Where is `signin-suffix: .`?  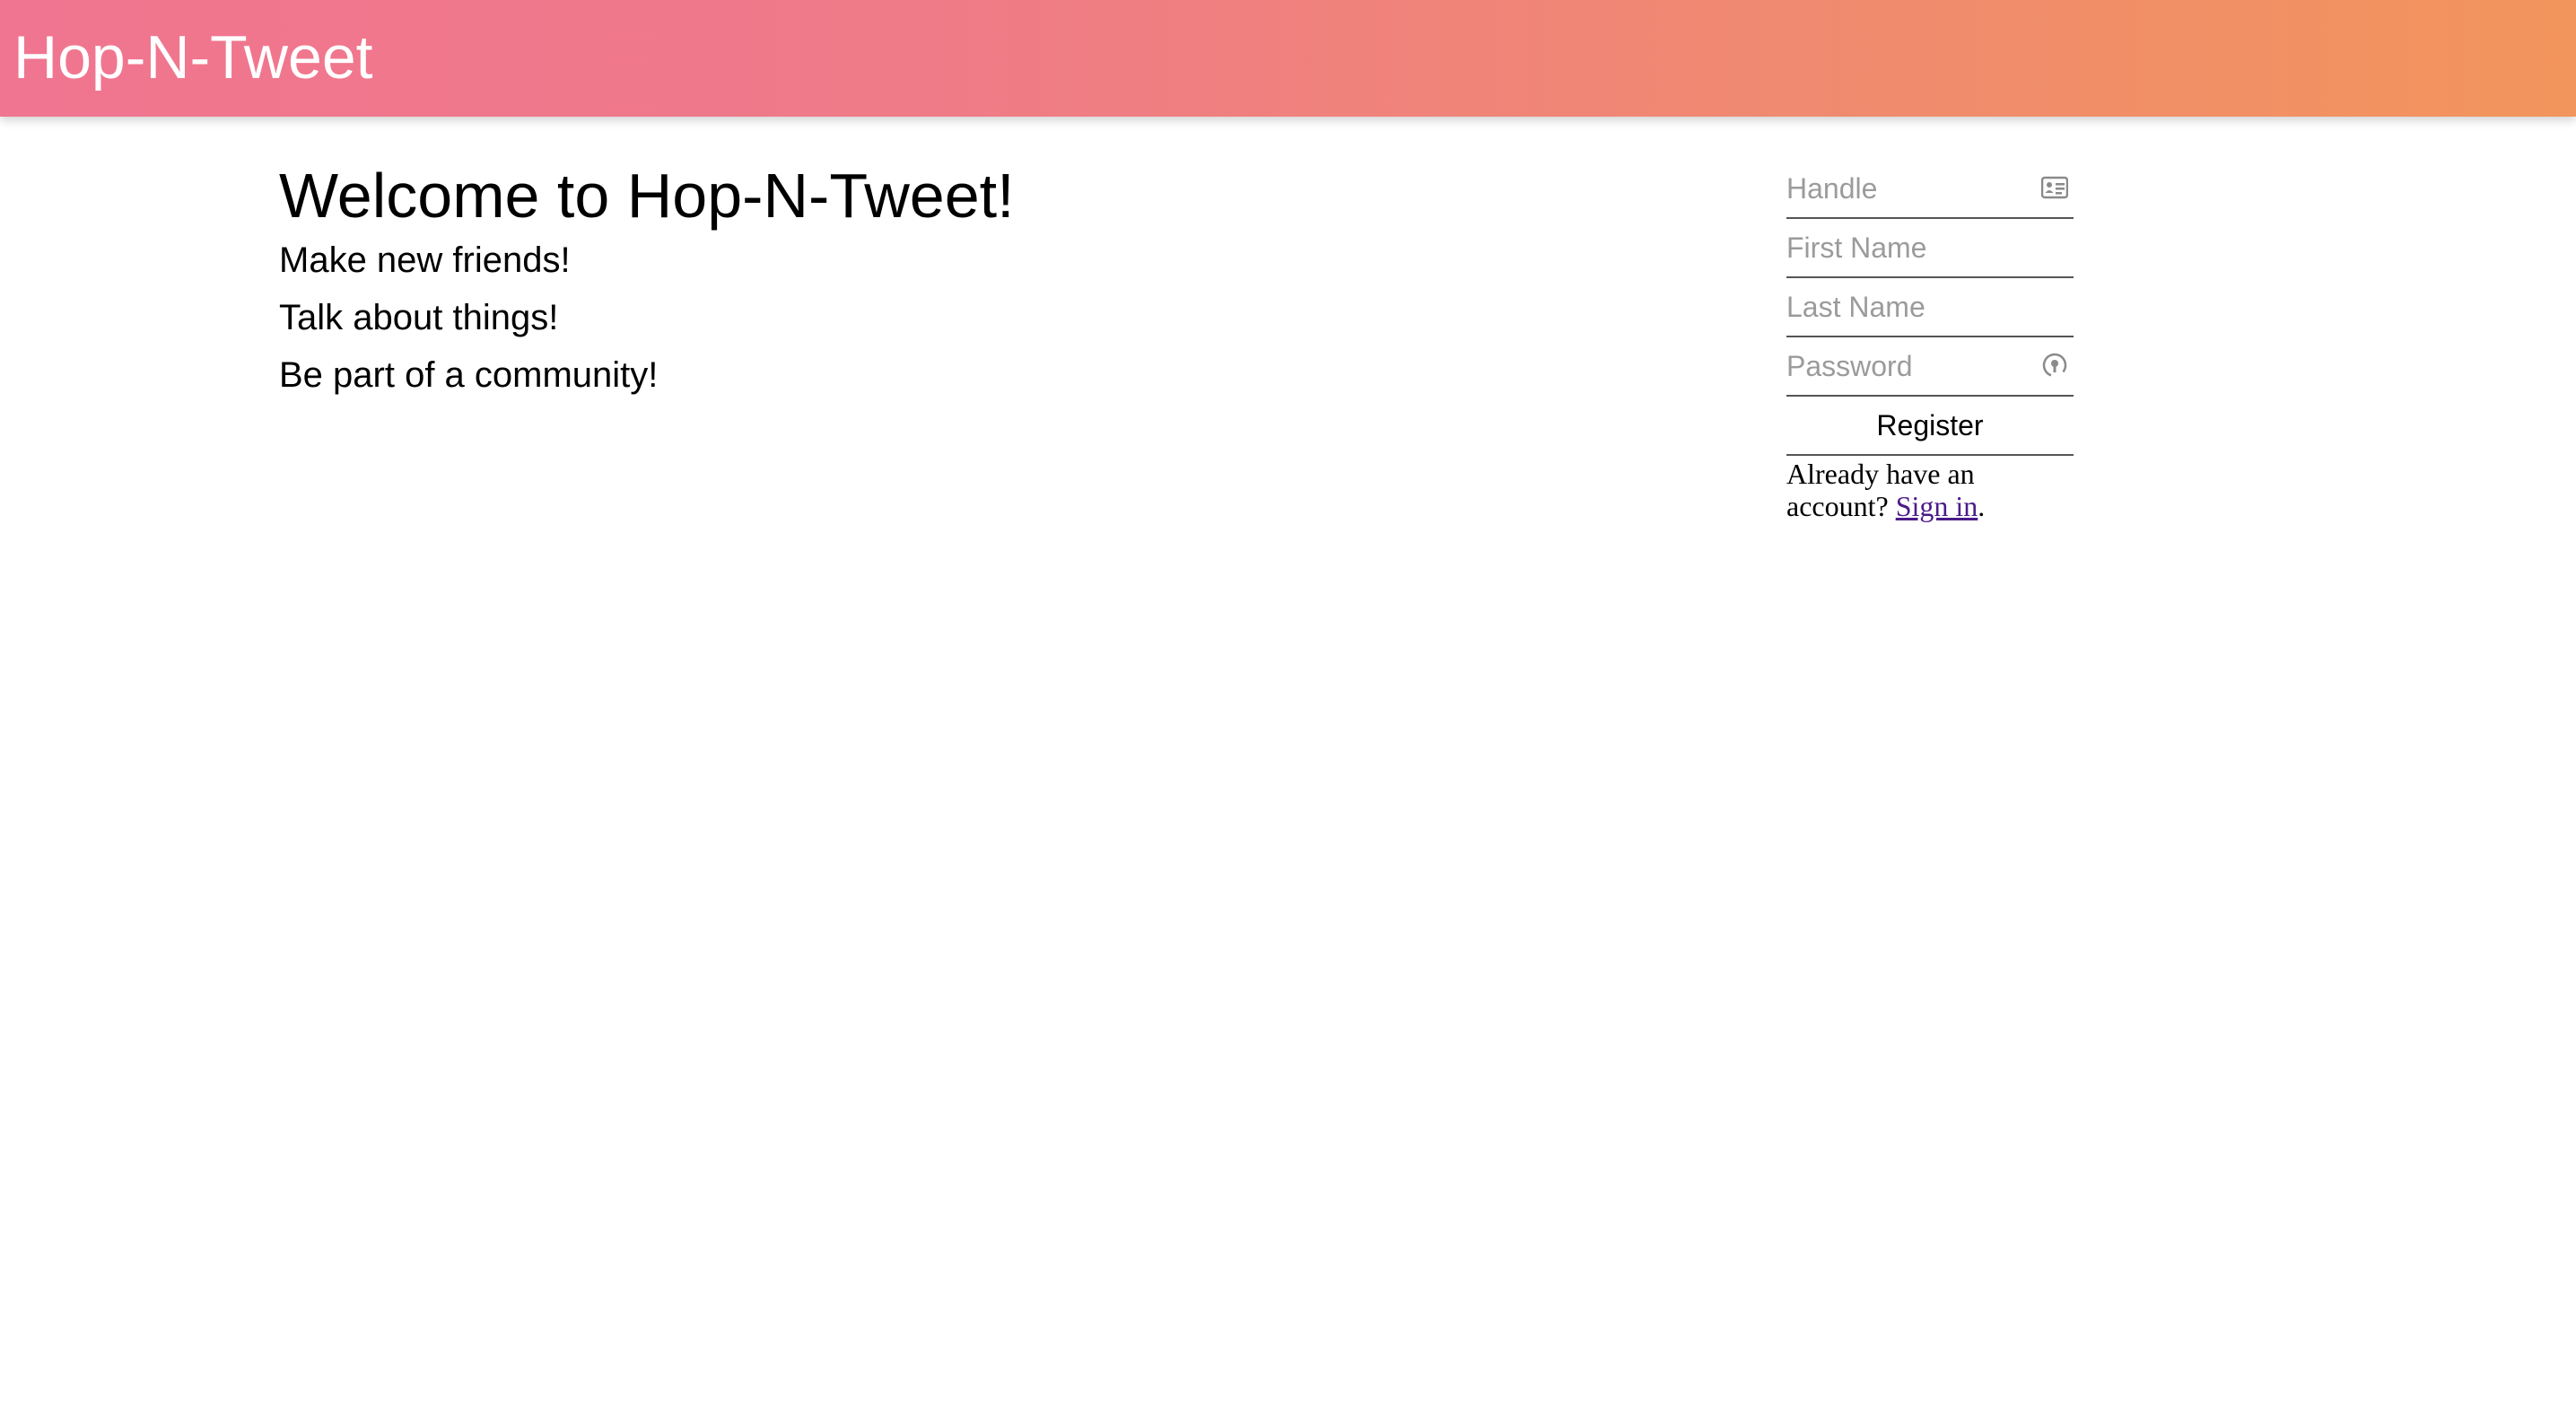 signin-suffix: . is located at coordinates (1982, 506).